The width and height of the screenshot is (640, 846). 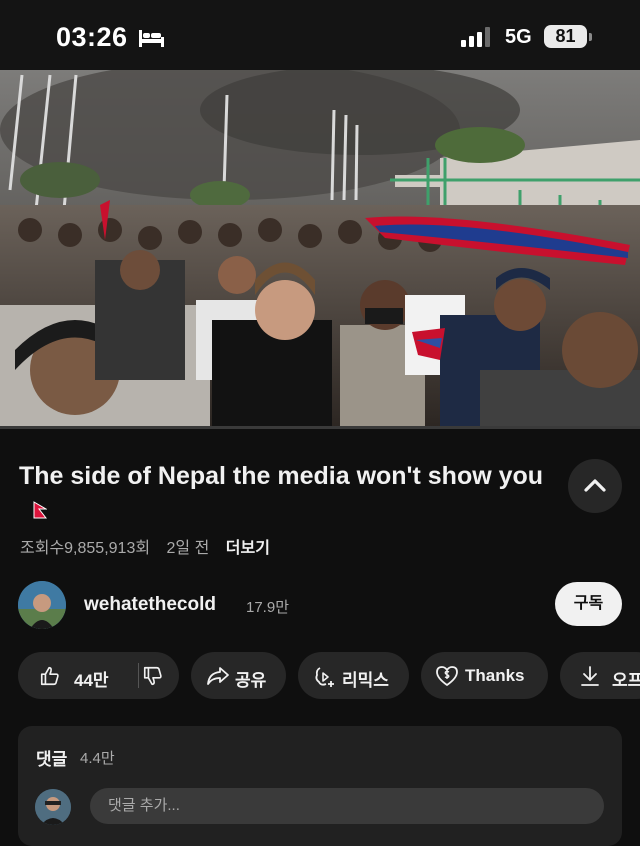 I want to click on status-bar: 03:26 5G 81, so click(x=320, y=35).